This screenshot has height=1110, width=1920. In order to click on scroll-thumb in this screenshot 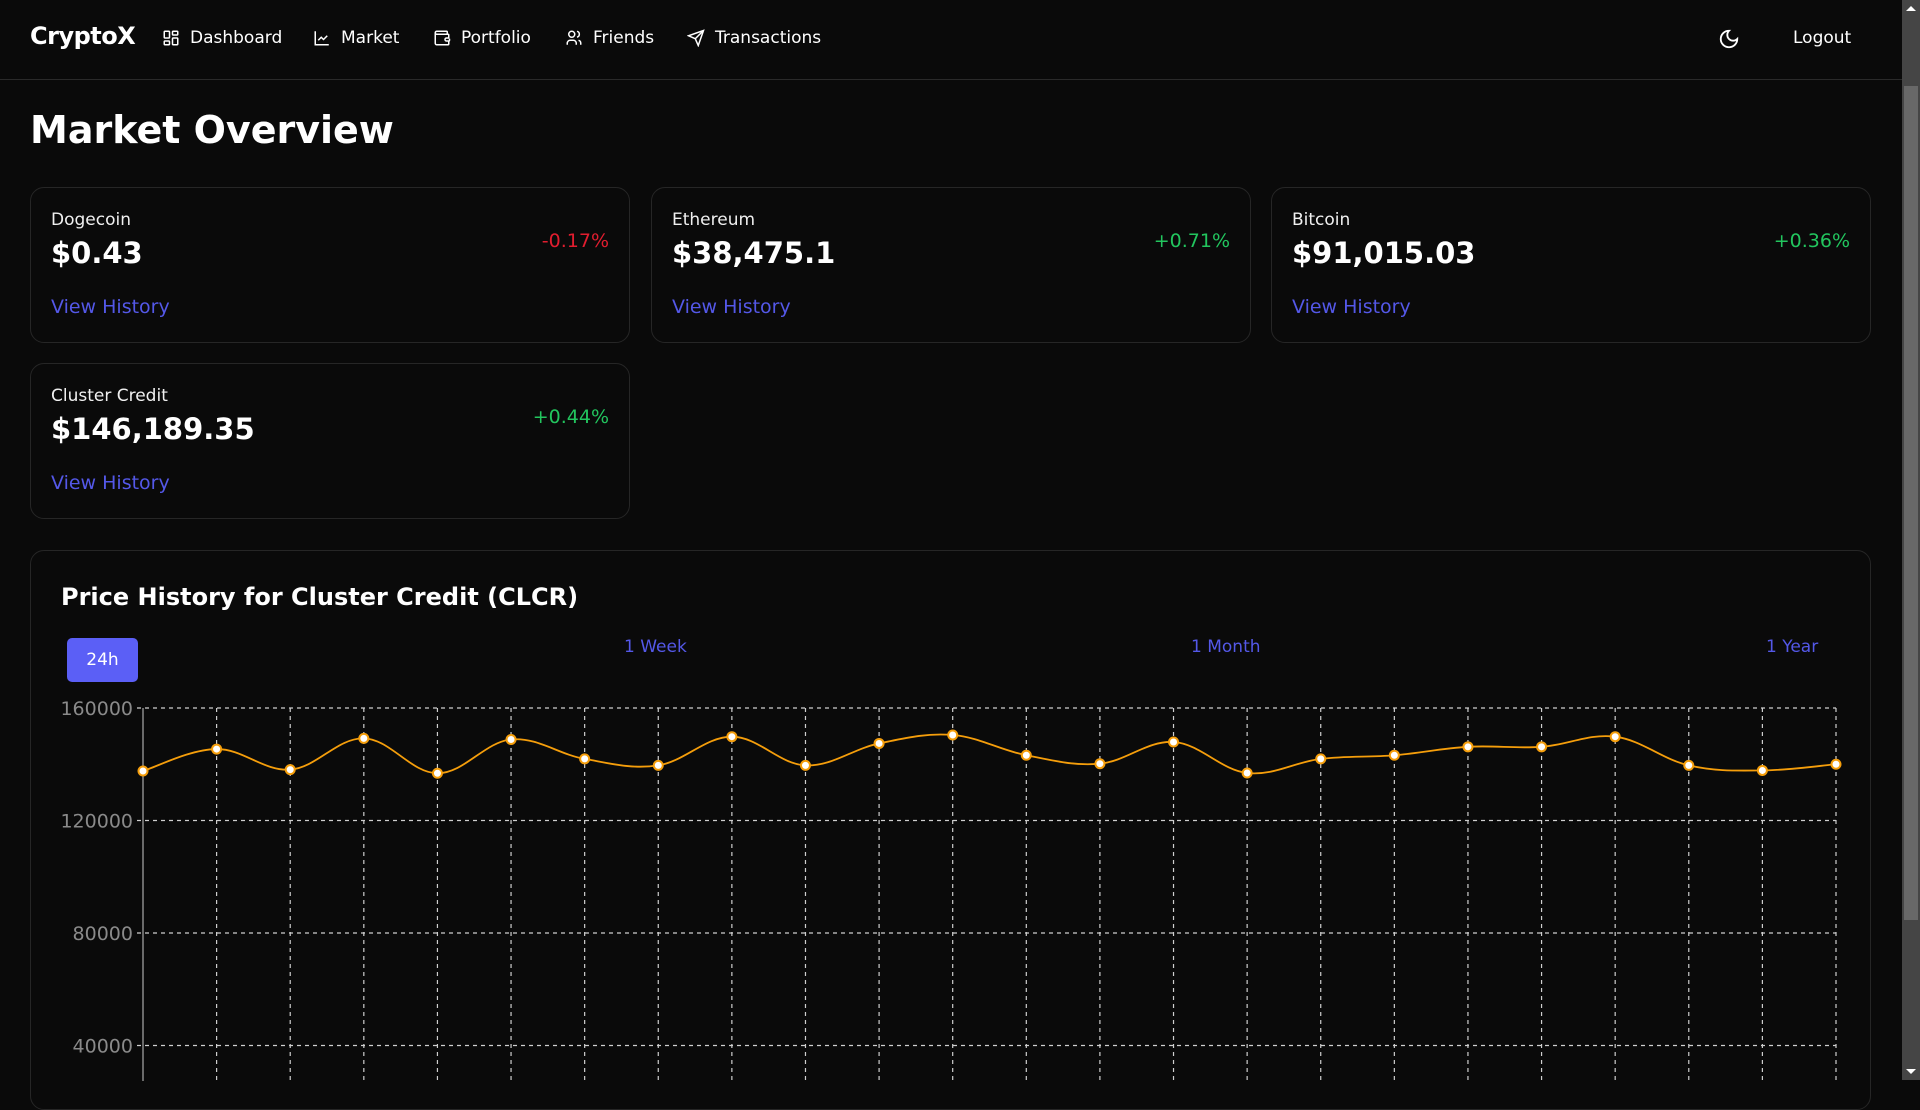, I will do `click(1911, 503)`.